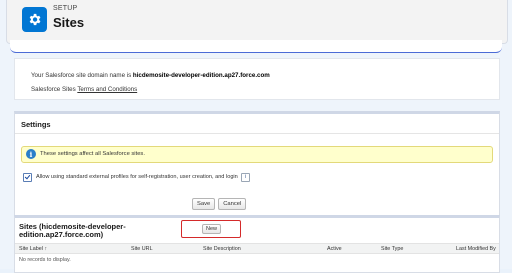  What do you see at coordinates (142, 249) in the screenshot?
I see `column-site-url: Site URL` at bounding box center [142, 249].